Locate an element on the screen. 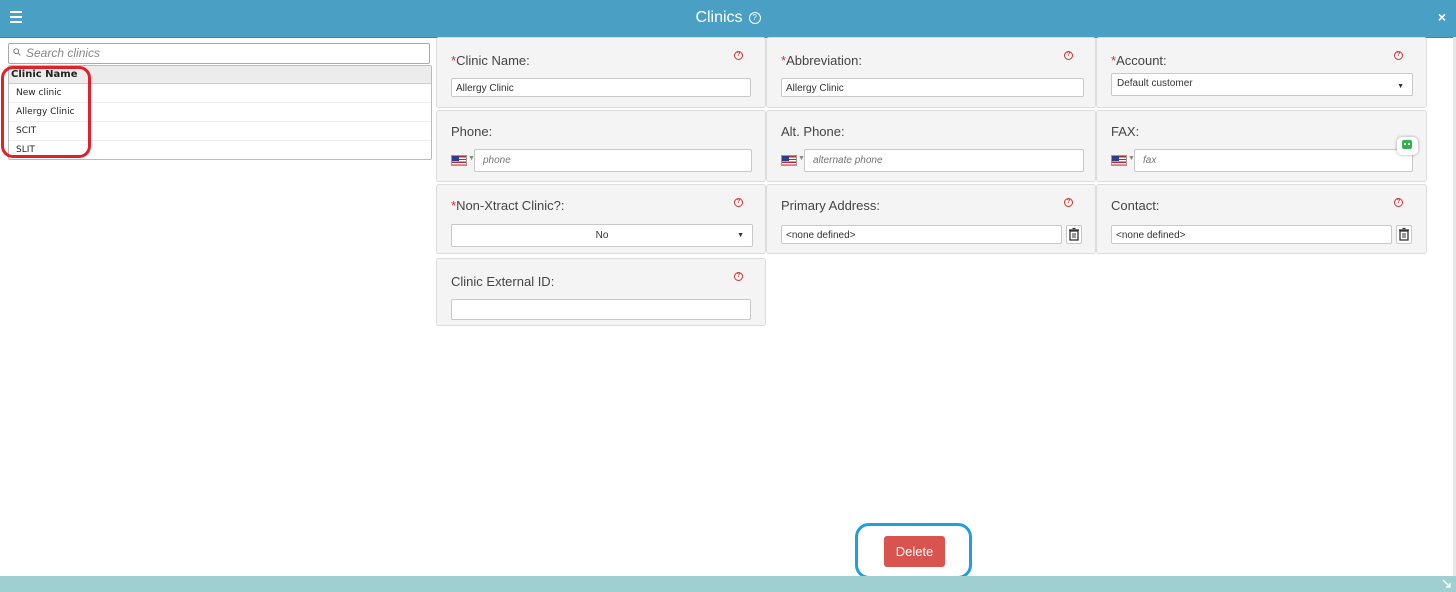 This screenshot has width=1456, height=592. window-title-wrap: Clinics? is located at coordinates (728, 18).